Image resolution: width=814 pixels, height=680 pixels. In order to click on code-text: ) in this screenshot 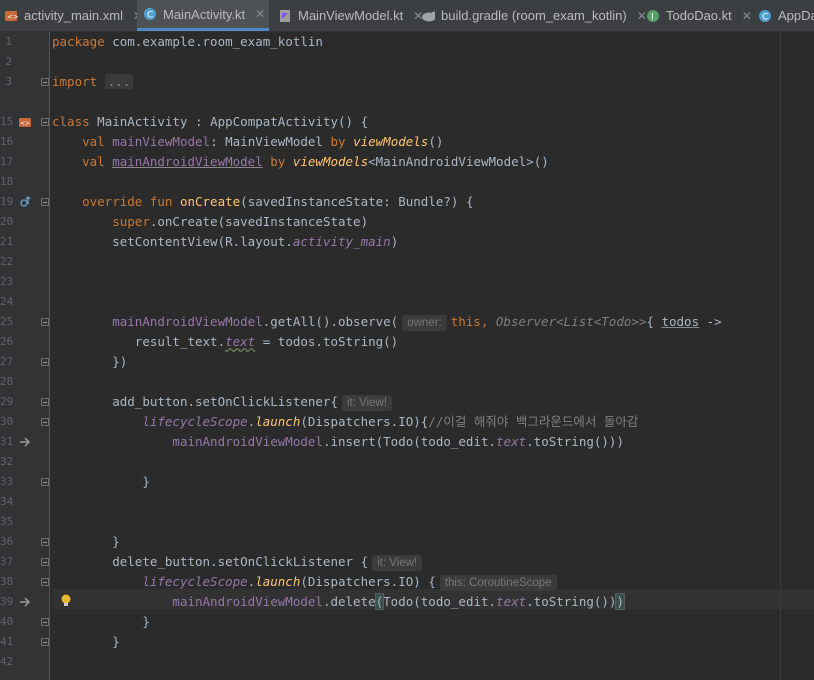, I will do `click(394, 241)`.